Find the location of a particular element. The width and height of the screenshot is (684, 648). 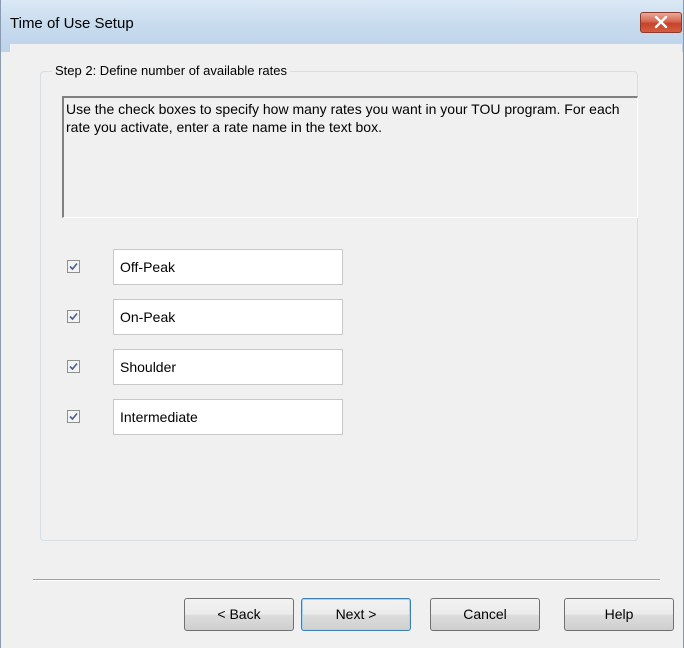

rate-1-name-input is located at coordinates (228, 267).